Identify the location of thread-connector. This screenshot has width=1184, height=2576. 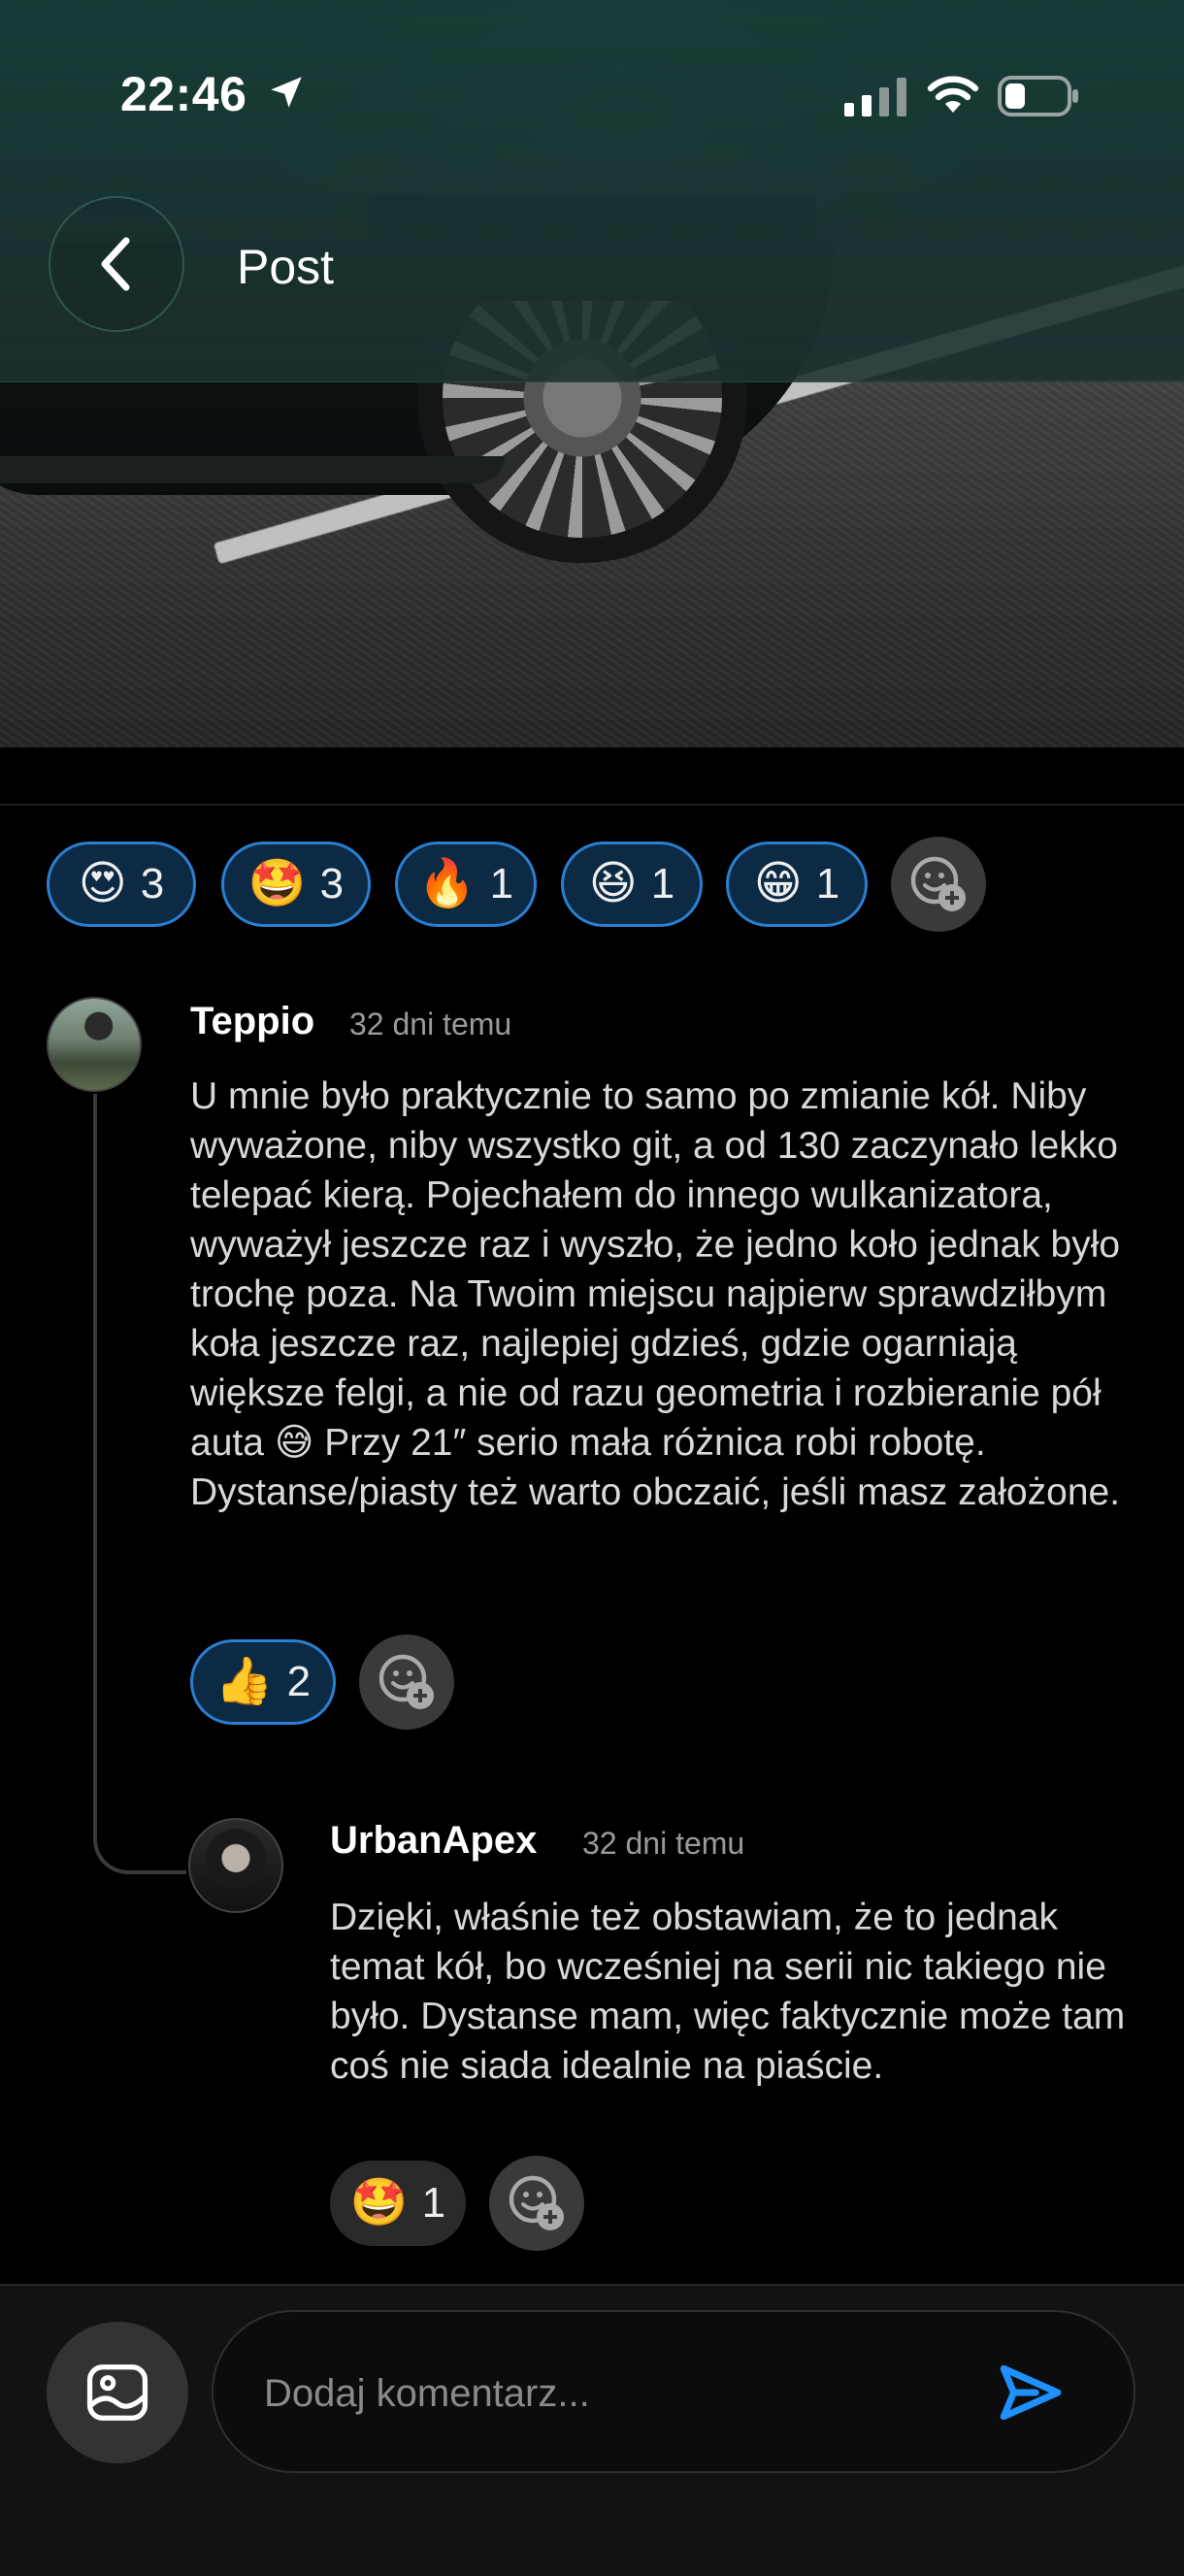
(139, 1484).